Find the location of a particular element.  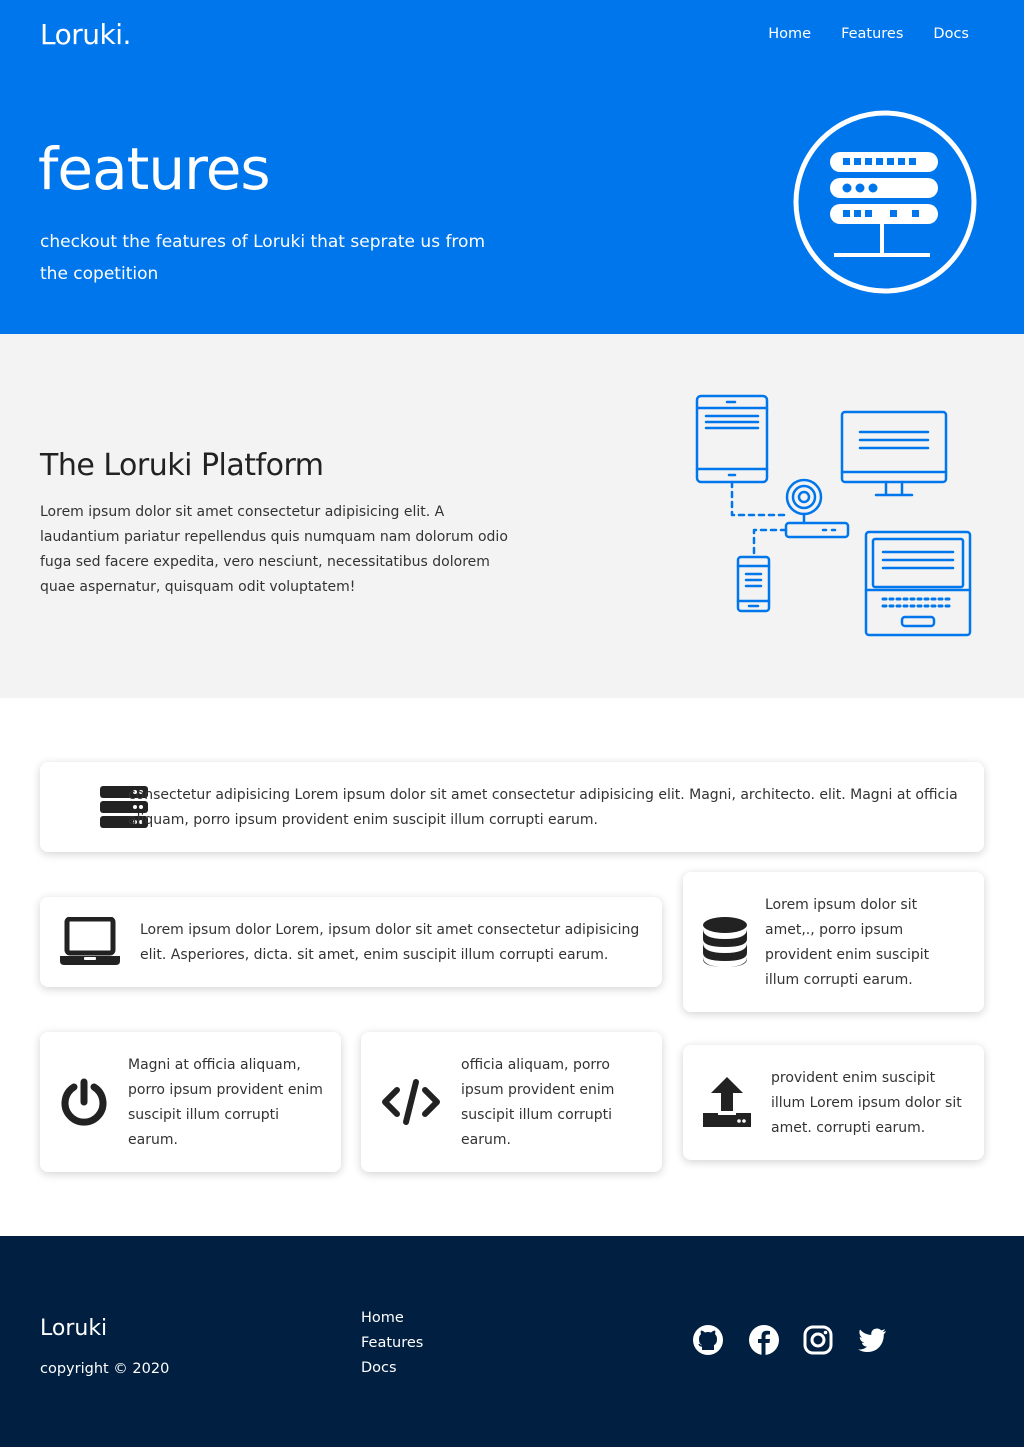

footer-link-docs: Docs is located at coordinates (392, 1368).